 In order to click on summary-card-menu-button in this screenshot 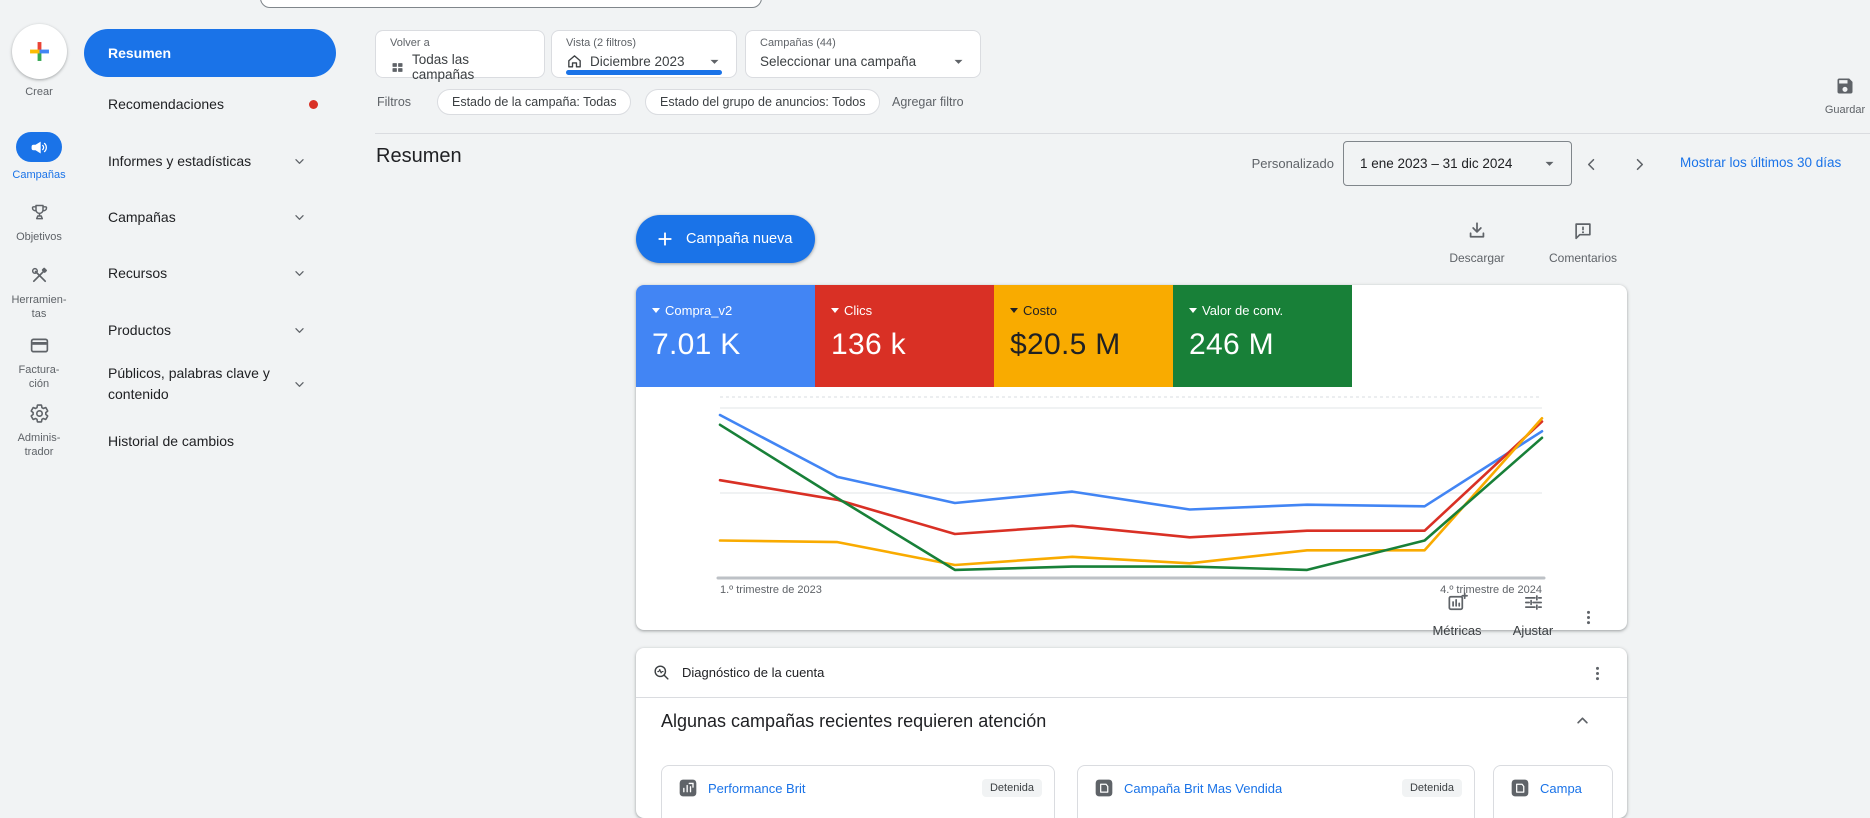, I will do `click(1588, 617)`.